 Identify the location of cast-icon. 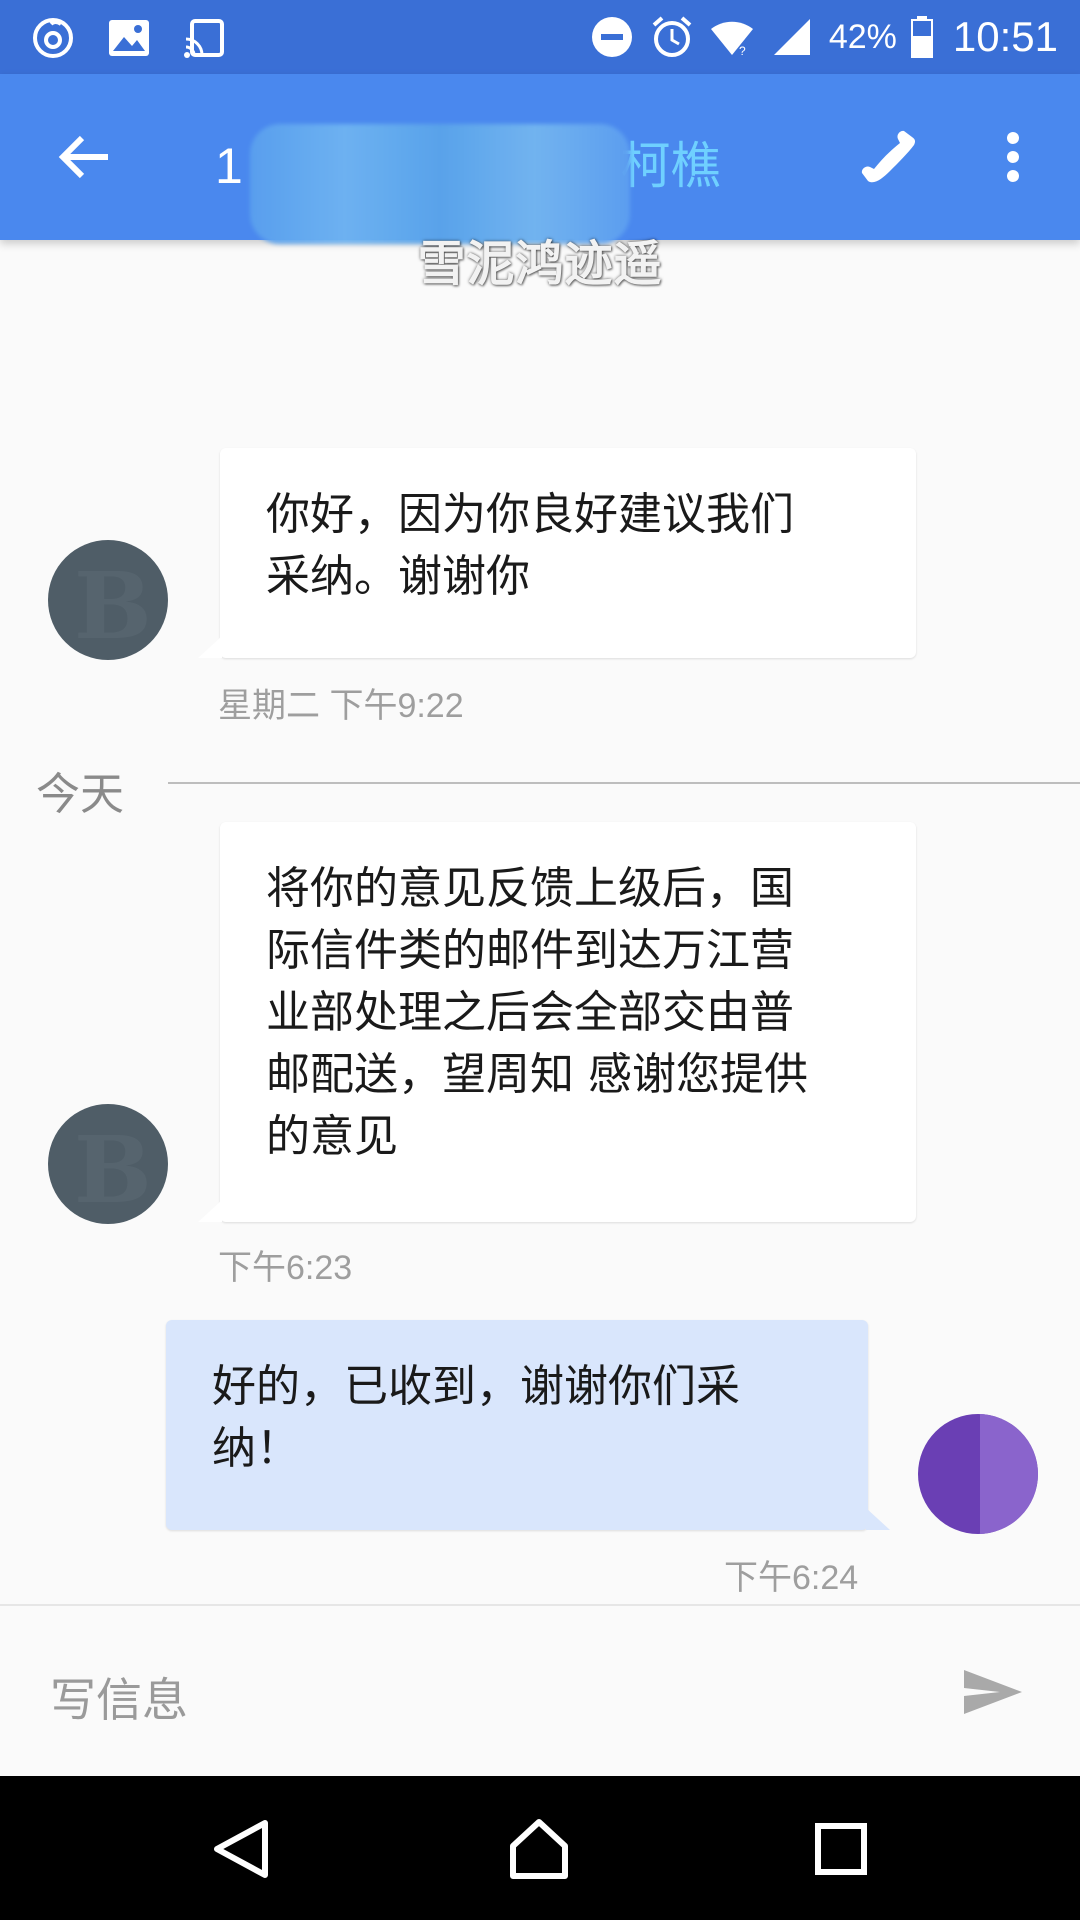
(205, 38).